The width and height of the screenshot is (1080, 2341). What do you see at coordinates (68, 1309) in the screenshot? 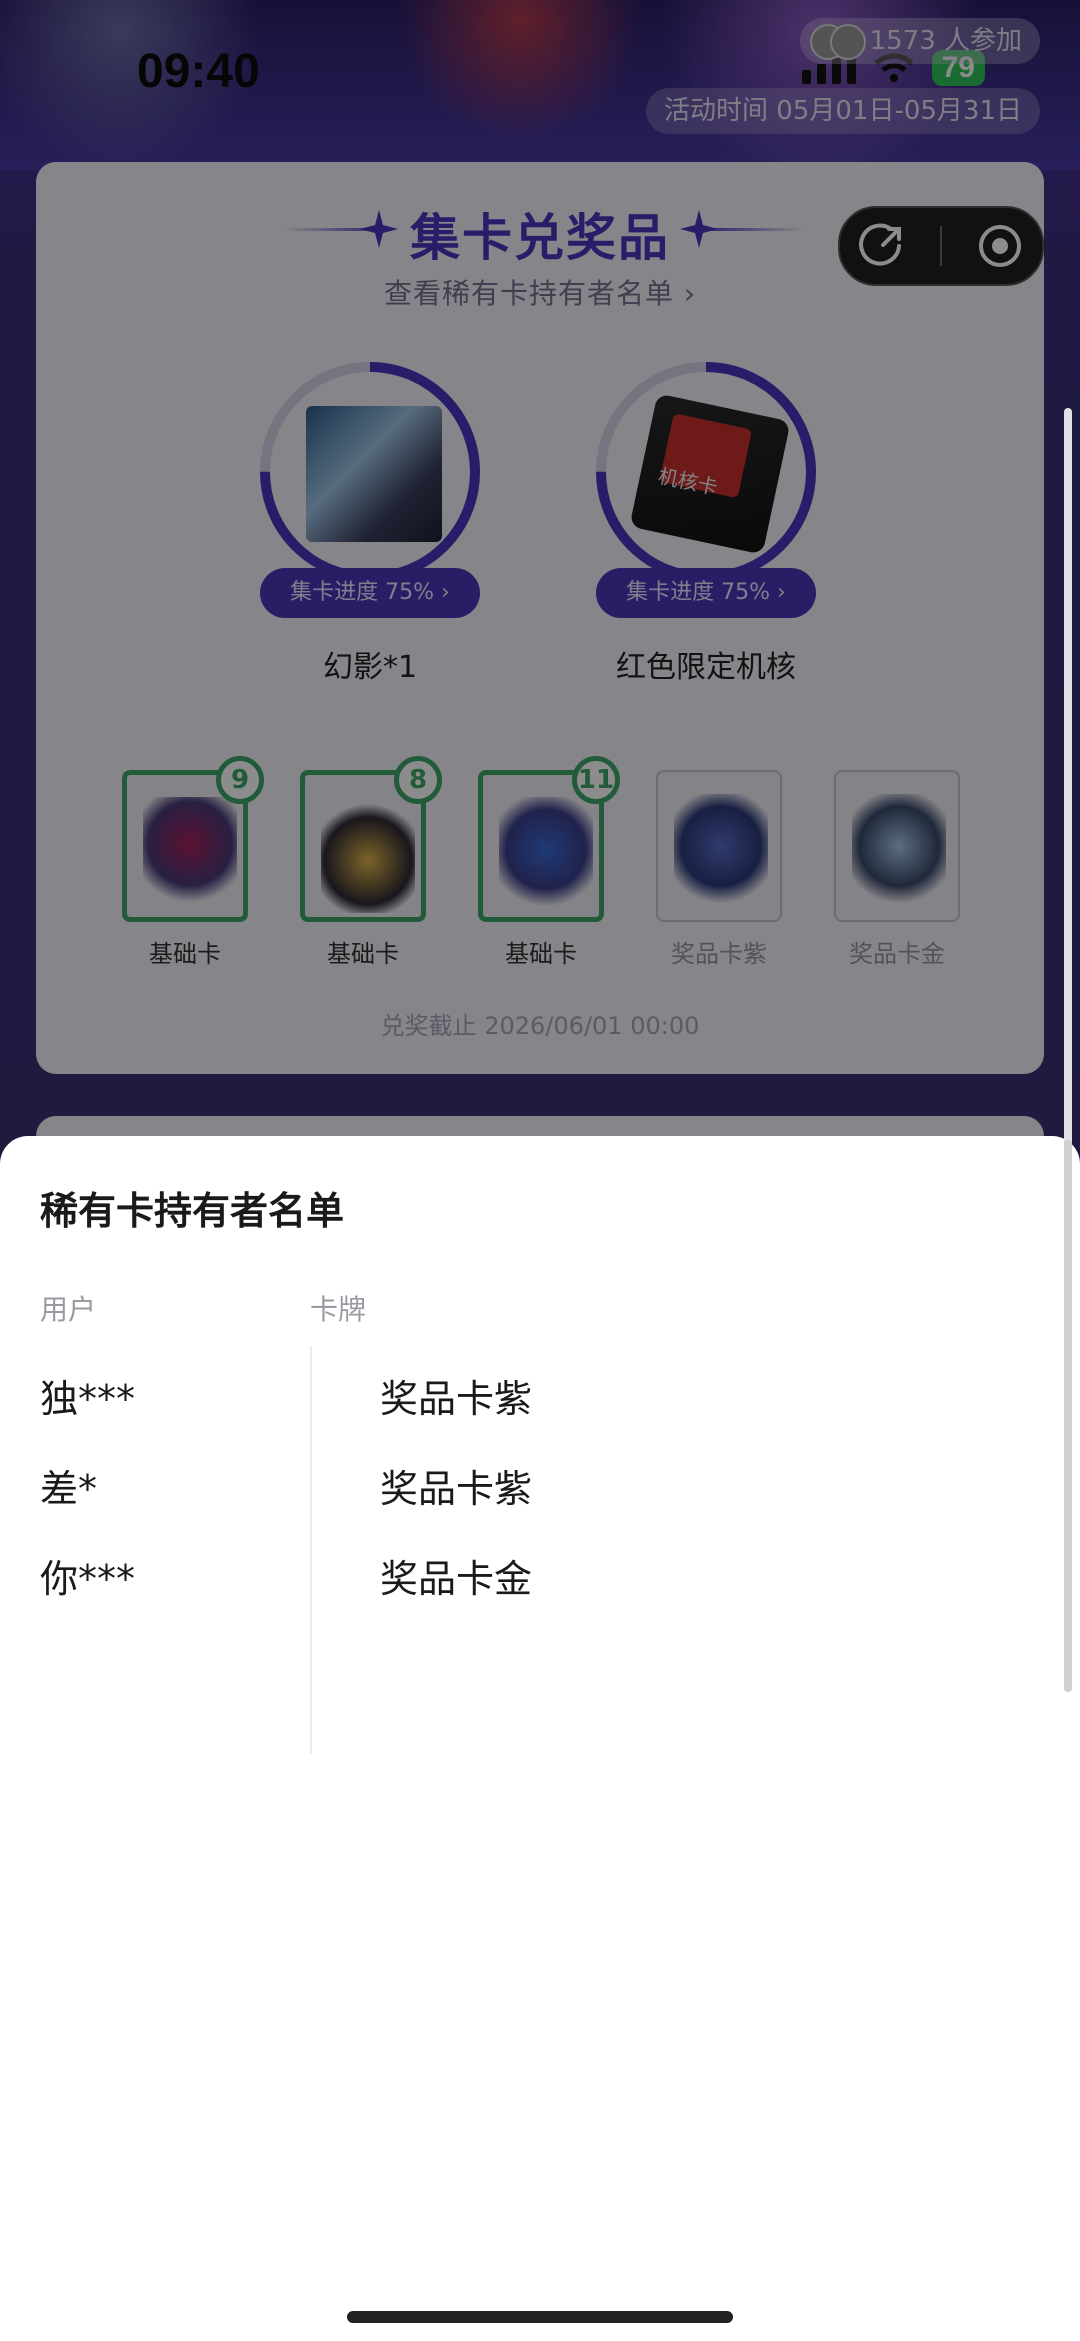
I see `column-header-user: 用户` at bounding box center [68, 1309].